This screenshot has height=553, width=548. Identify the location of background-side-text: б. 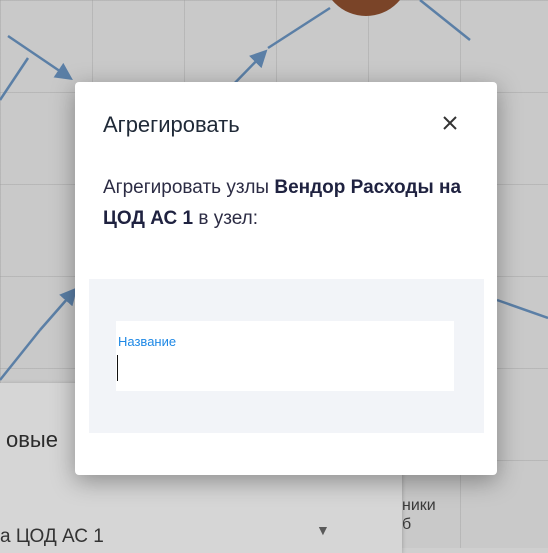
(407, 524).